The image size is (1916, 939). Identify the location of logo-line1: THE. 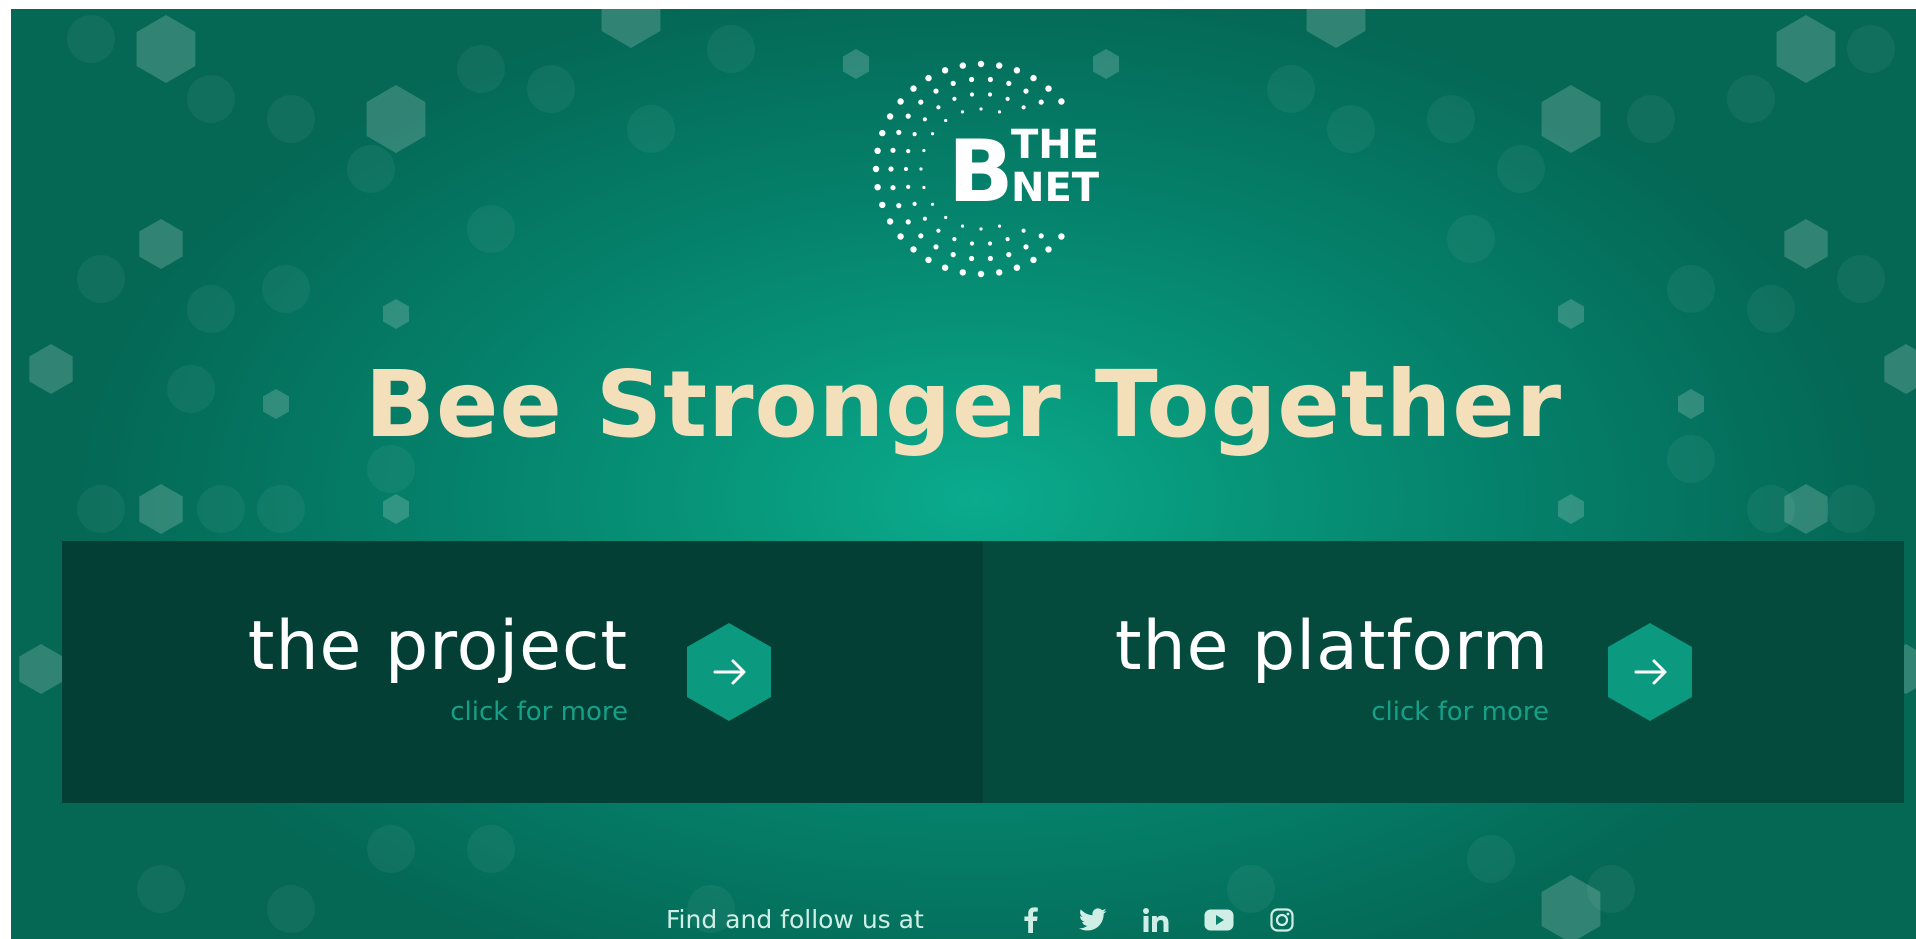
(1055, 145).